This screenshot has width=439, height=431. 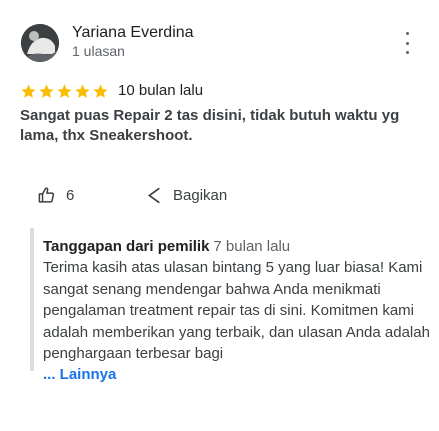 What do you see at coordinates (153, 195) in the screenshot?
I see `share-icon` at bounding box center [153, 195].